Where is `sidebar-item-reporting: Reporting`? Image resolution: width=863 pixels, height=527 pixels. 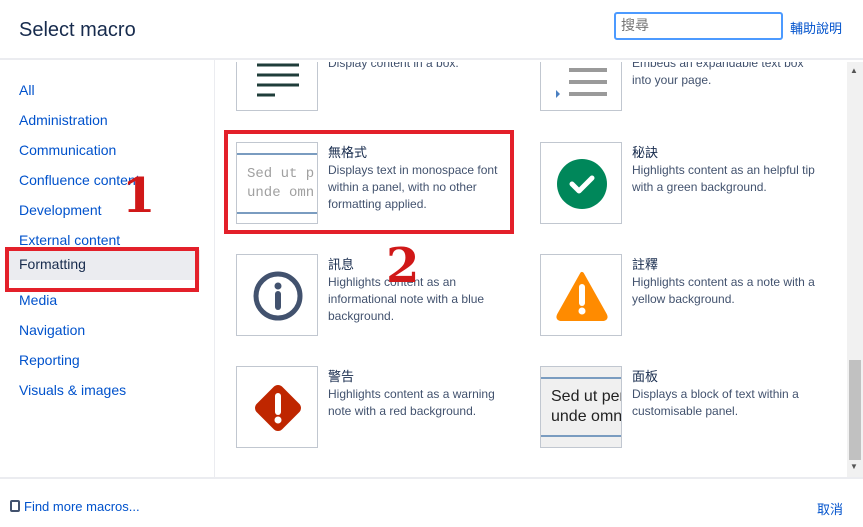 sidebar-item-reporting: Reporting is located at coordinates (102, 361).